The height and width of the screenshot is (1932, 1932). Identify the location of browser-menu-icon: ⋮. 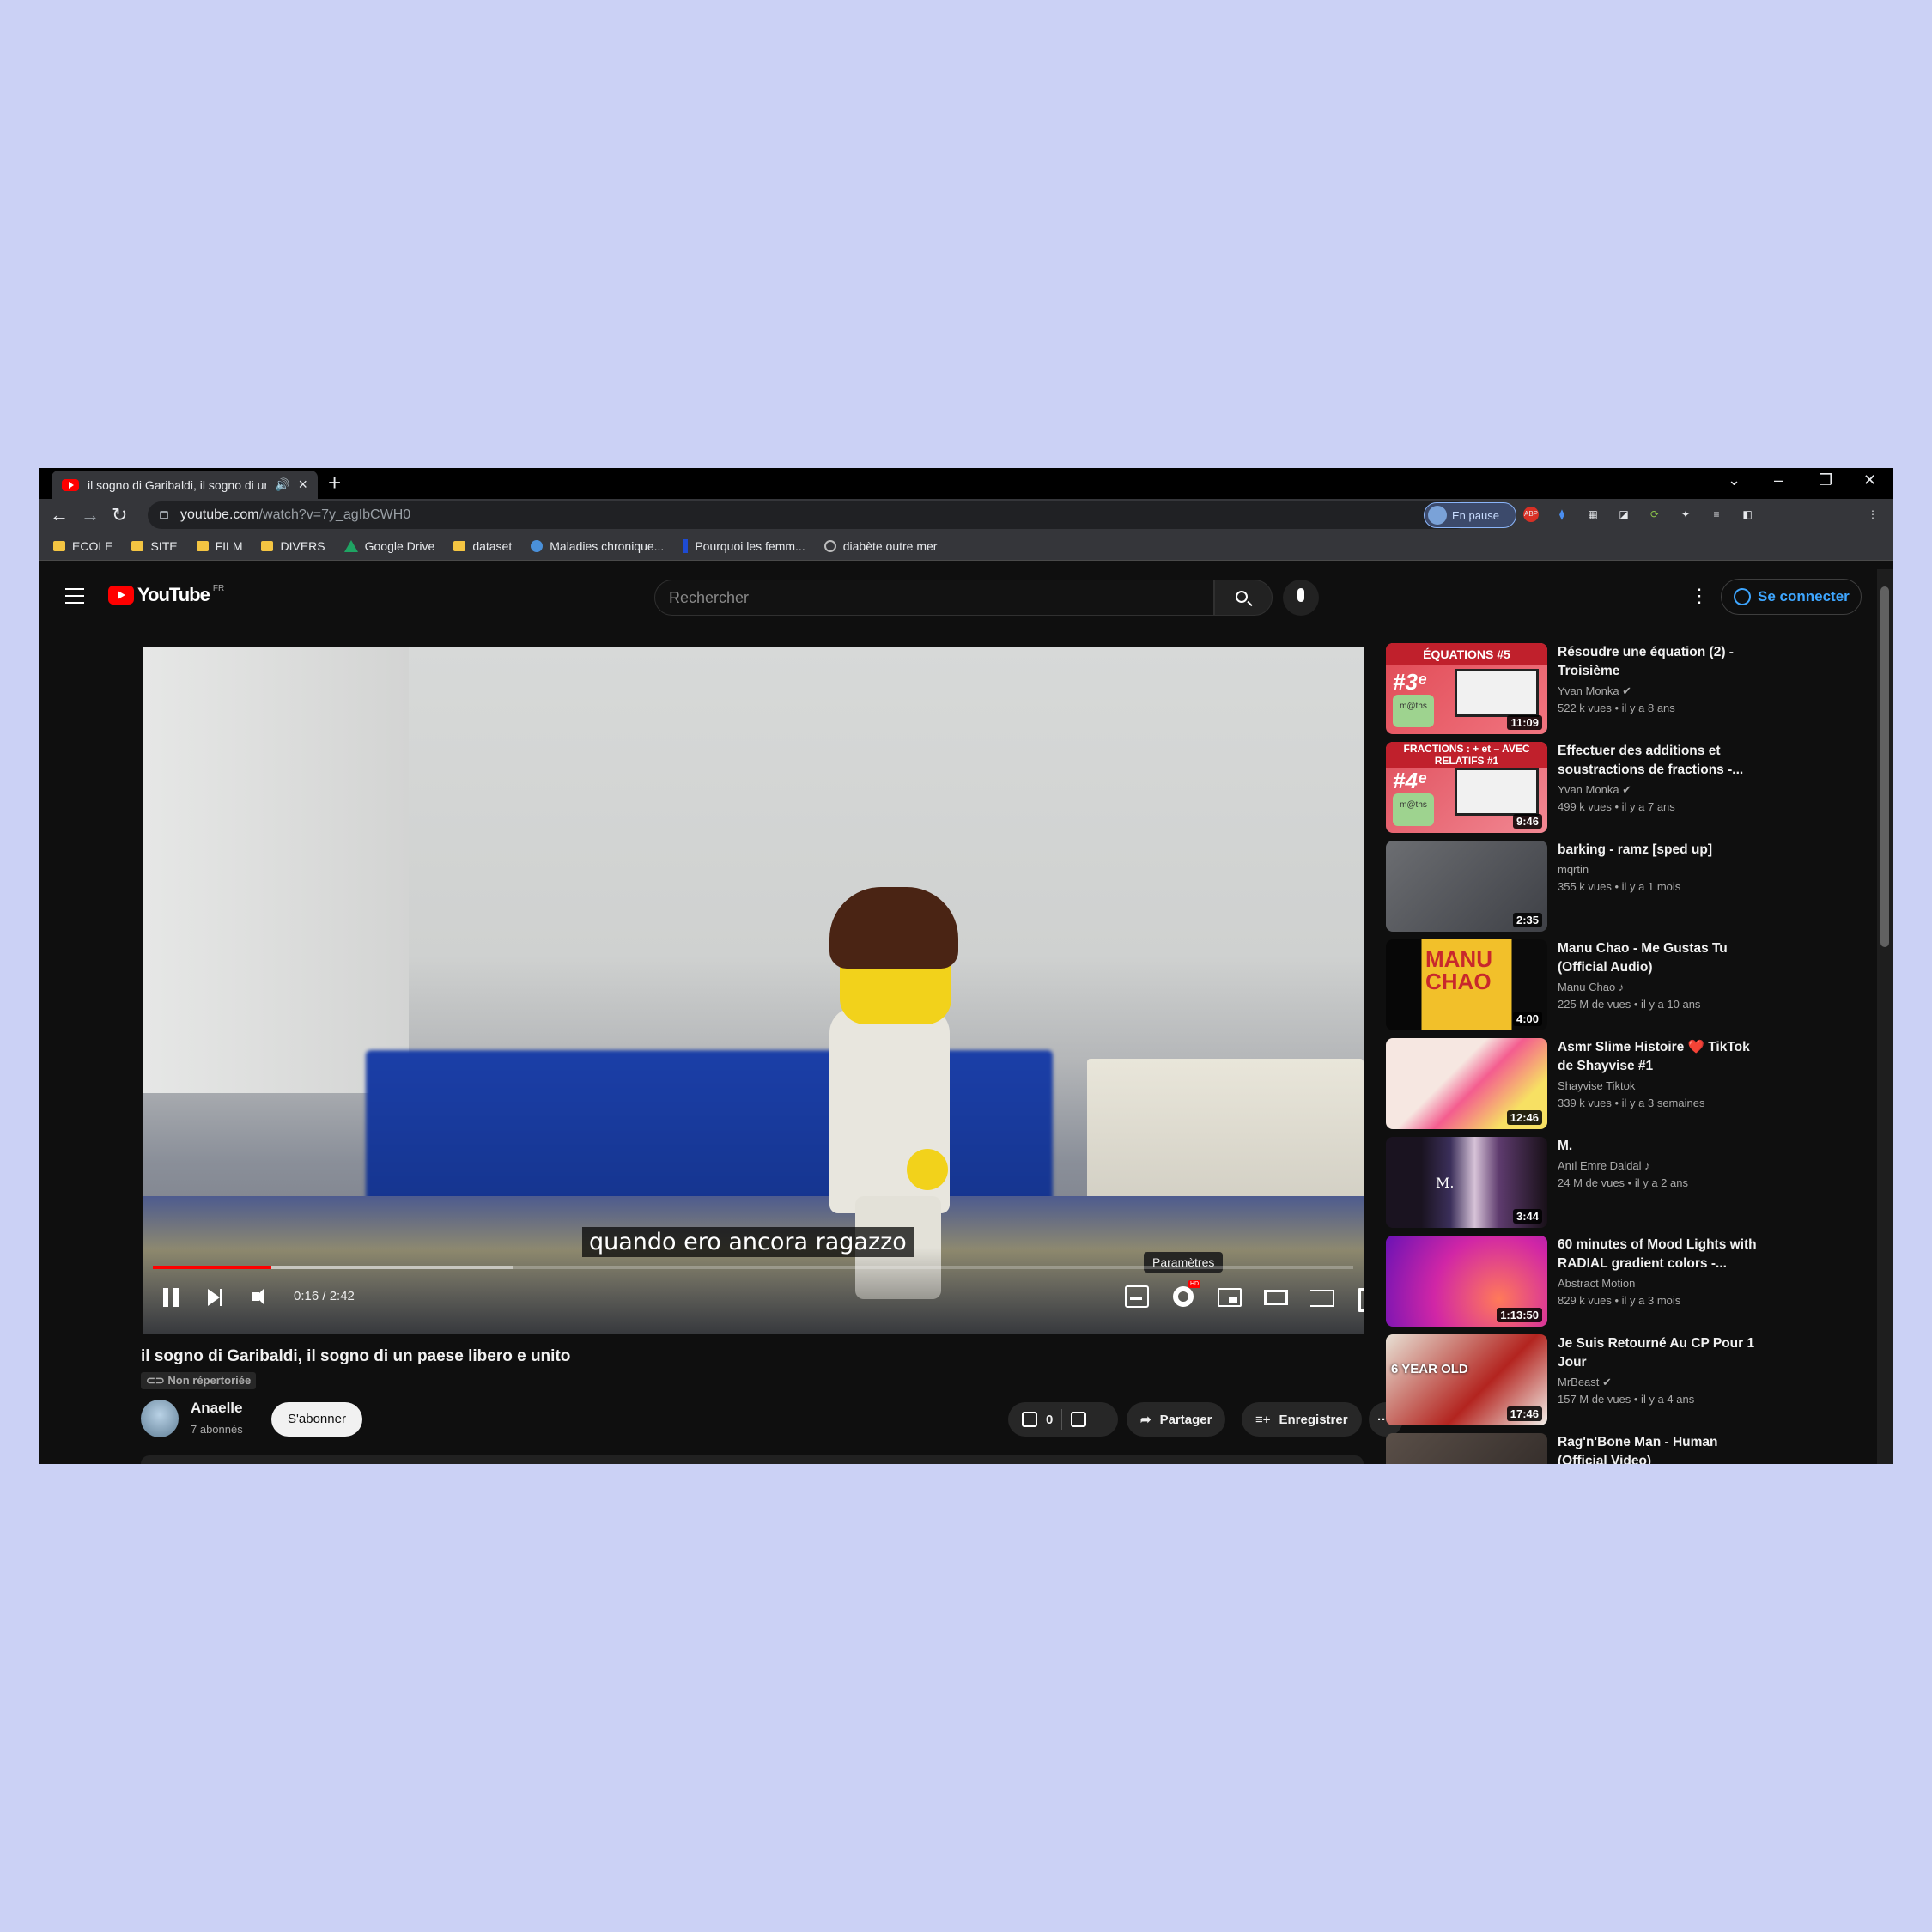
(1872, 514).